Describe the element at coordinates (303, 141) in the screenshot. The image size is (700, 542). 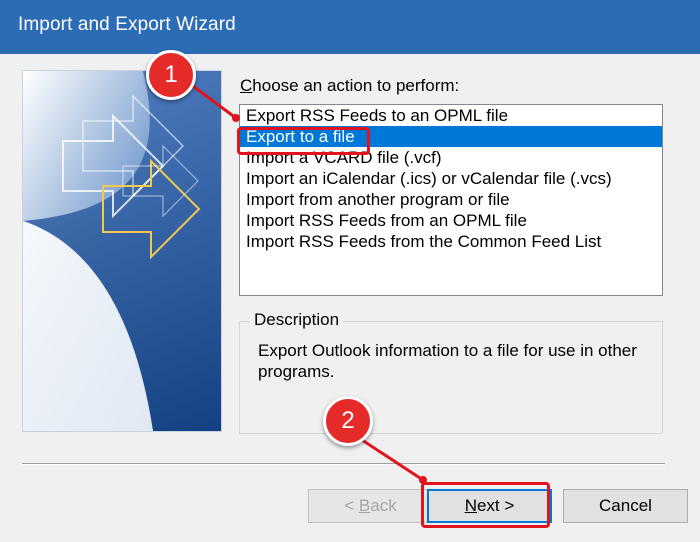
I see `highlight-export-to-file` at that location.